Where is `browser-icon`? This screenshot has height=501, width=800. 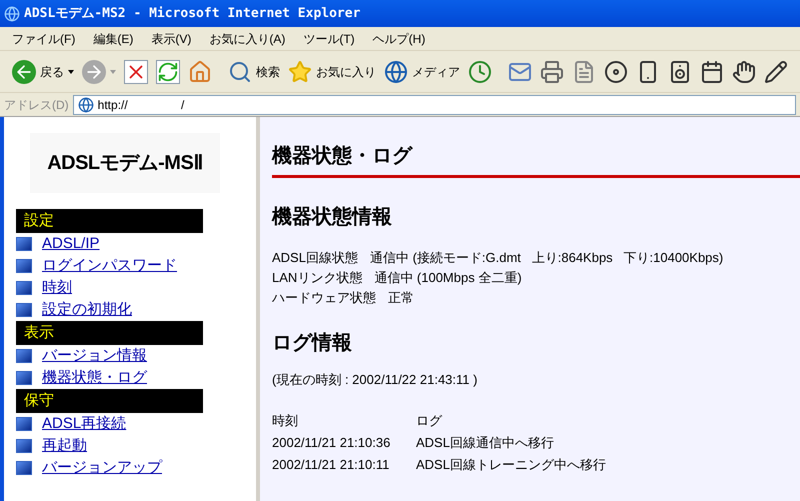
browser-icon is located at coordinates (12, 14).